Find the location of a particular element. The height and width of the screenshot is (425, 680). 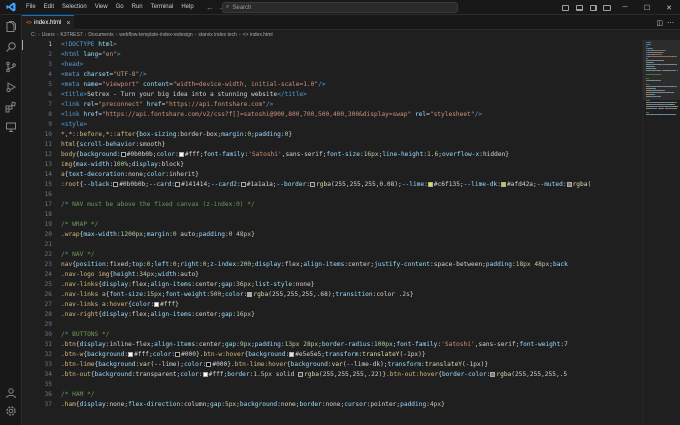

code-line: 4 <meta charset="UTF-8"/> is located at coordinates (332, 75).